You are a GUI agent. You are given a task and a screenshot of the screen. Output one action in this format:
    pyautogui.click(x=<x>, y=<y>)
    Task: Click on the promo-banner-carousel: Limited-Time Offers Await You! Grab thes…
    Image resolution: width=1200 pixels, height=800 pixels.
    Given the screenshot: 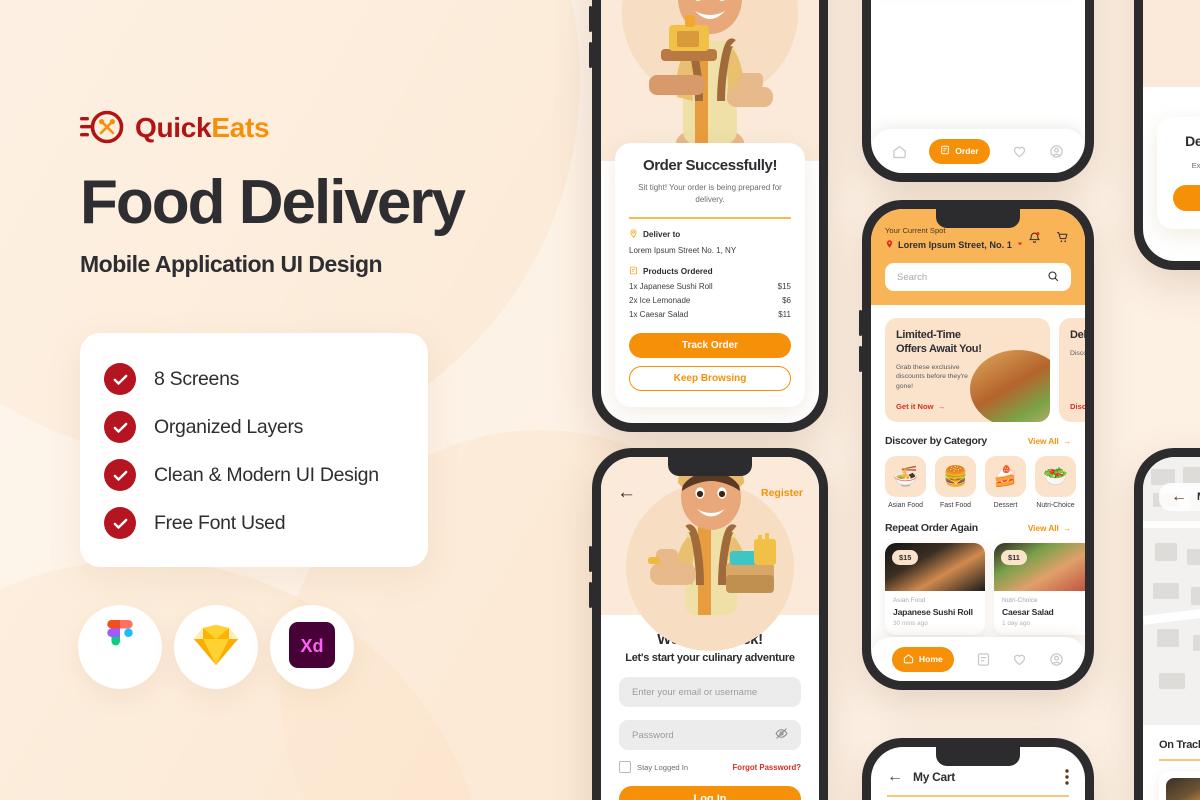 What is the action you would take?
    pyautogui.click(x=978, y=363)
    